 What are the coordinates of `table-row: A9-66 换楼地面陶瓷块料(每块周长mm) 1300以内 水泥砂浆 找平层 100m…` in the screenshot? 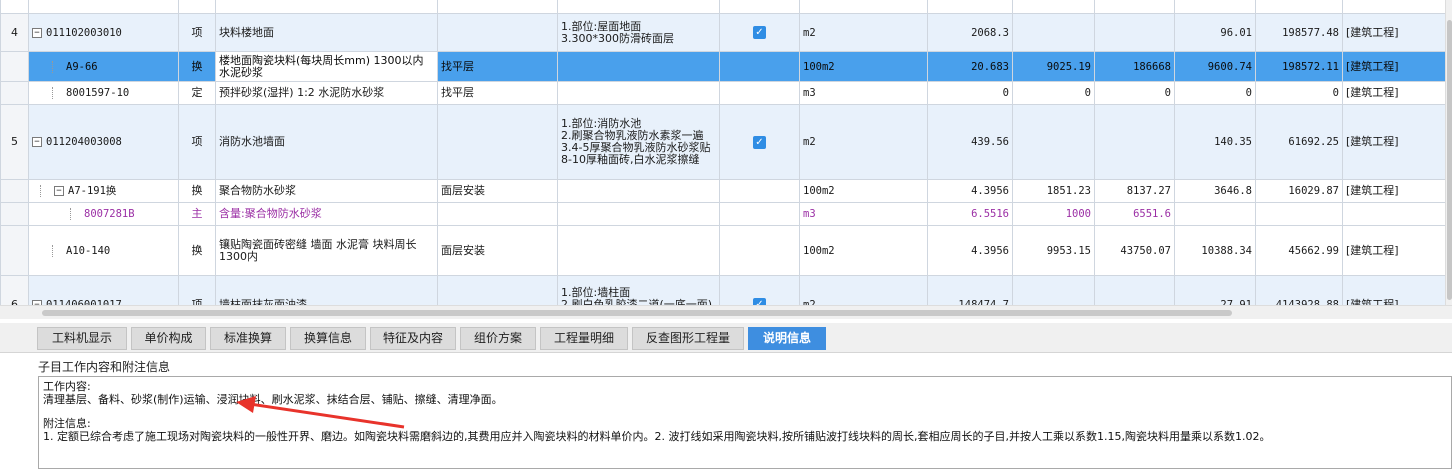 It's located at (723, 66).